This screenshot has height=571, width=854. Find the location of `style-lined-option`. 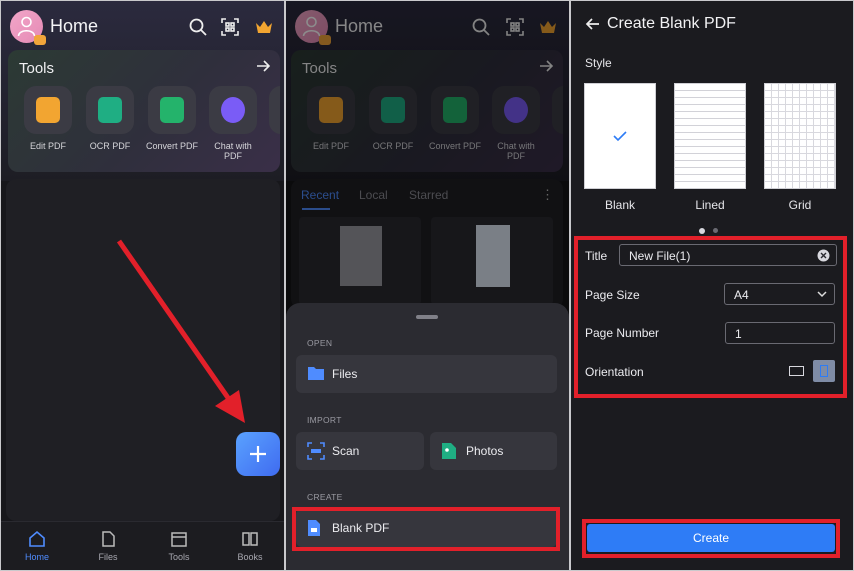

style-lined-option is located at coordinates (710, 136).